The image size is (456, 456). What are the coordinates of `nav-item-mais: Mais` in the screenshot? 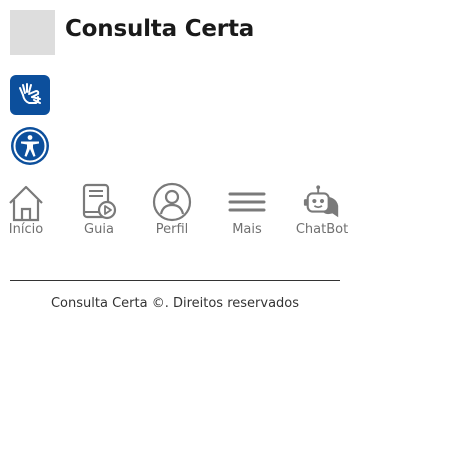 It's located at (247, 209).